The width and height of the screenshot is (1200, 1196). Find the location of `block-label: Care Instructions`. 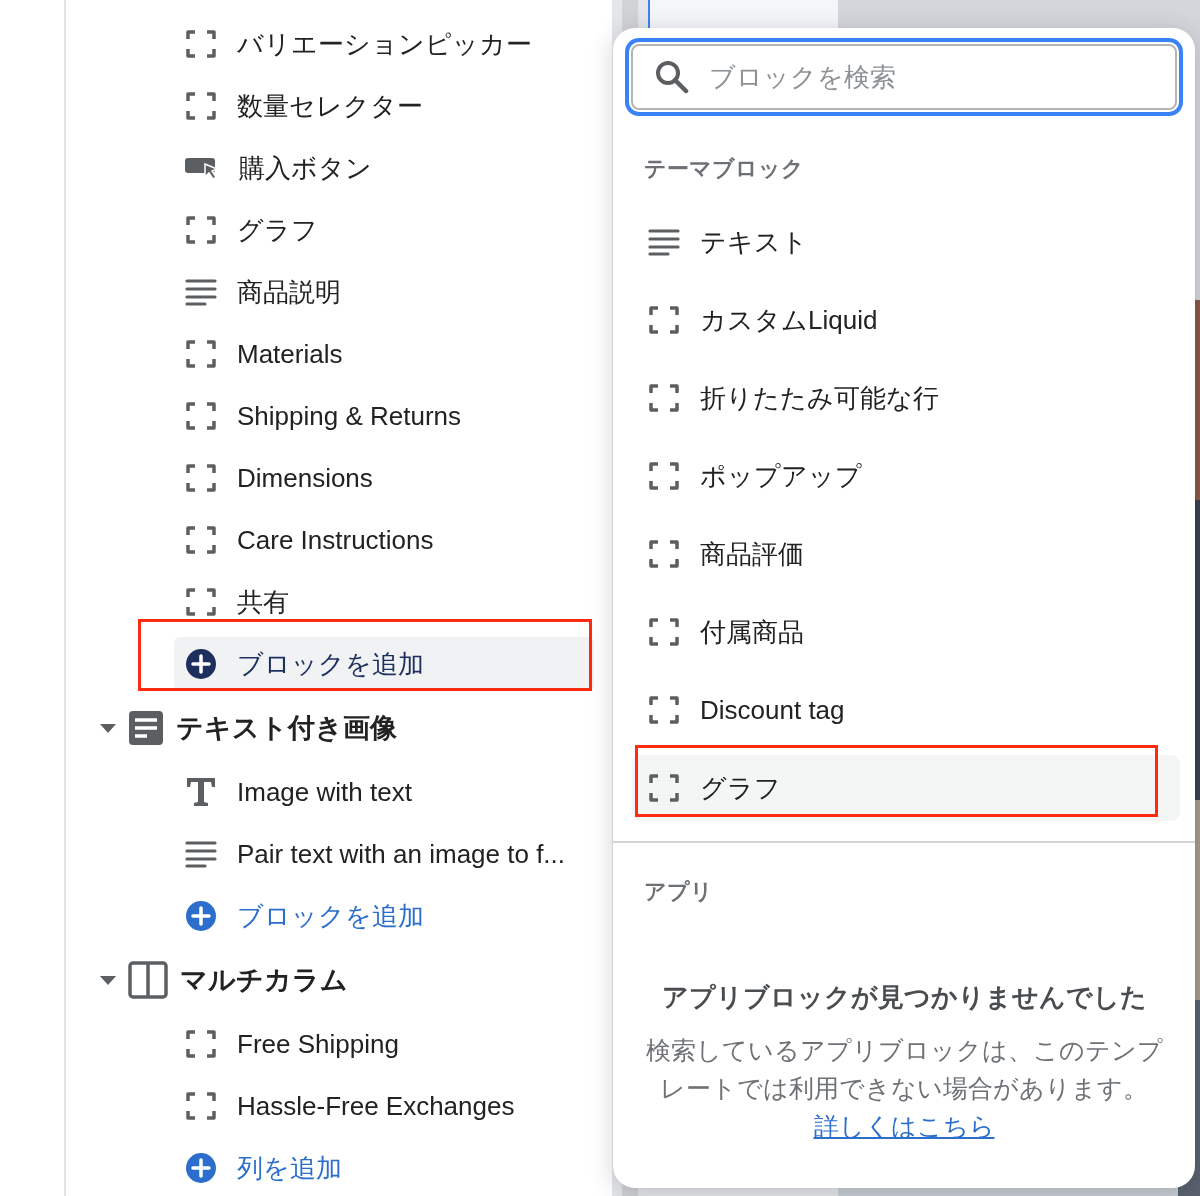

block-label: Care Instructions is located at coordinates (335, 540).